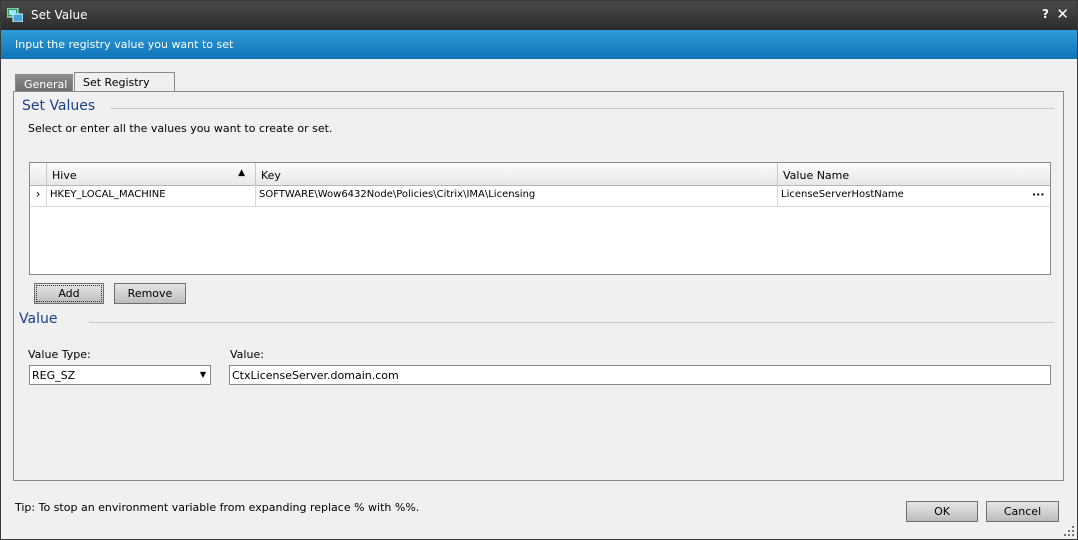 The width and height of the screenshot is (1078, 540). I want to click on cell-value-name: LicenseServerHostName, so click(914, 195).